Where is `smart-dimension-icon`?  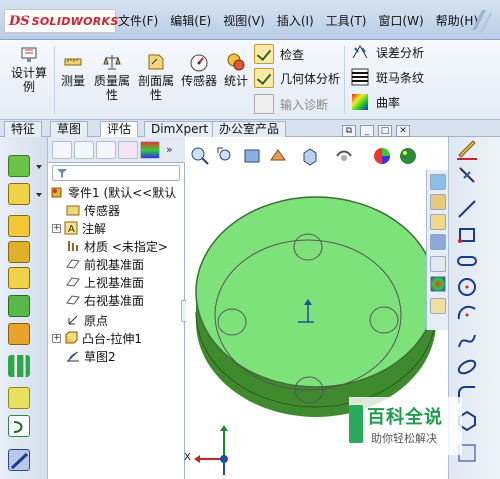 smart-dimension-icon is located at coordinates (467, 175).